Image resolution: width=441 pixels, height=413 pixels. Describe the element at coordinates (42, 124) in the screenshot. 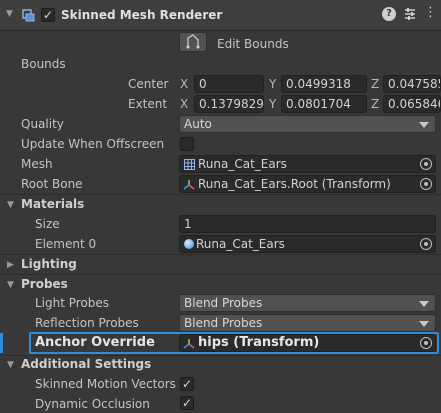

I see `quality-label: Quality` at that location.